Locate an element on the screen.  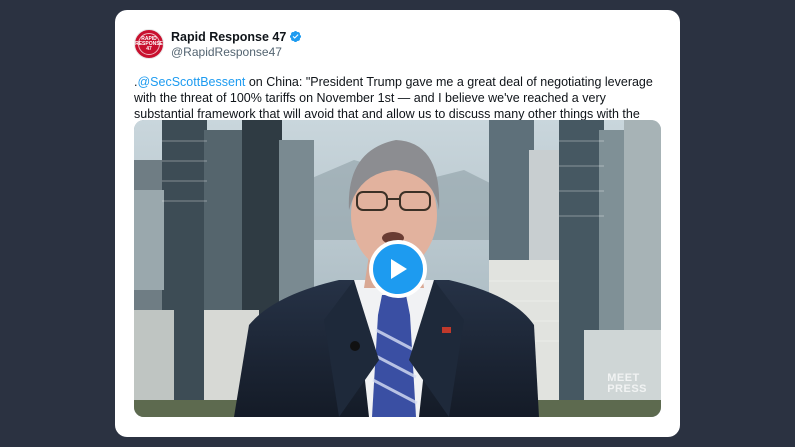
network-watermark: MEET PRESS is located at coordinates (627, 384).